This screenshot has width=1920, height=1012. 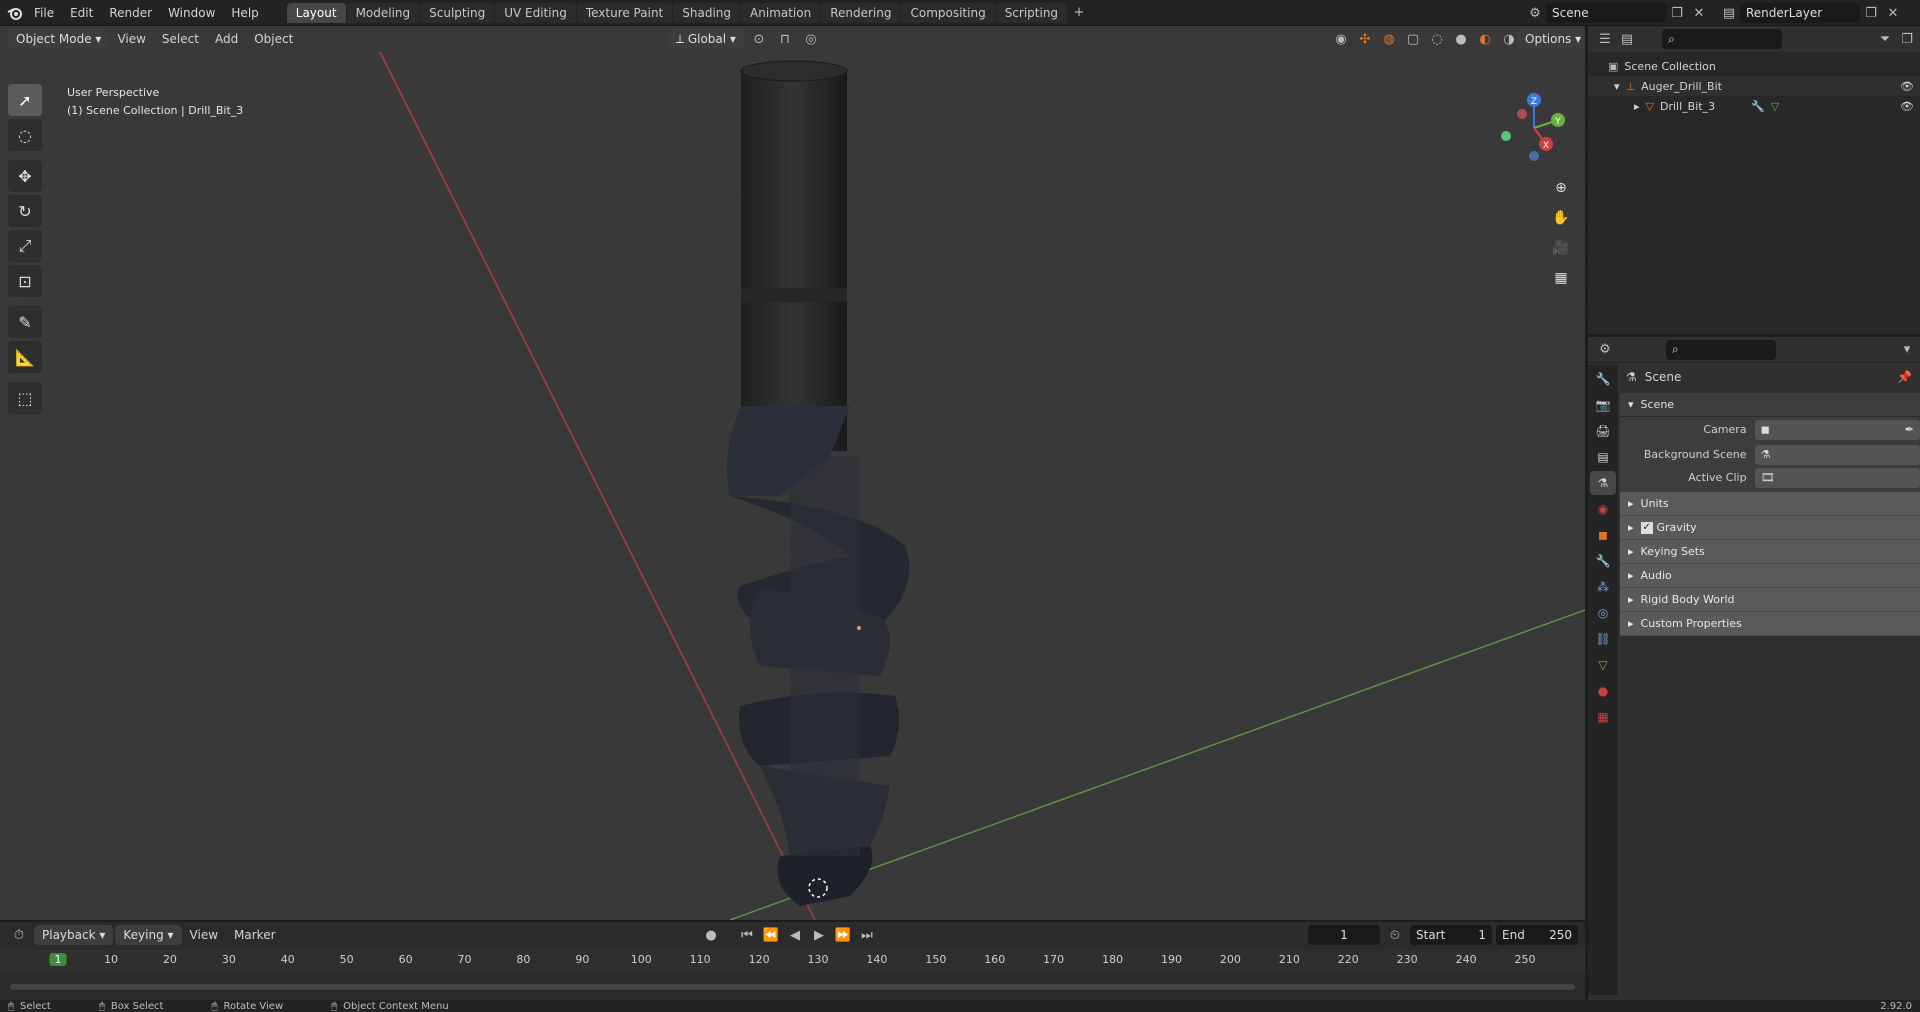 What do you see at coordinates (1907, 39) in the screenshot?
I see `new-collection-icon: ❐` at bounding box center [1907, 39].